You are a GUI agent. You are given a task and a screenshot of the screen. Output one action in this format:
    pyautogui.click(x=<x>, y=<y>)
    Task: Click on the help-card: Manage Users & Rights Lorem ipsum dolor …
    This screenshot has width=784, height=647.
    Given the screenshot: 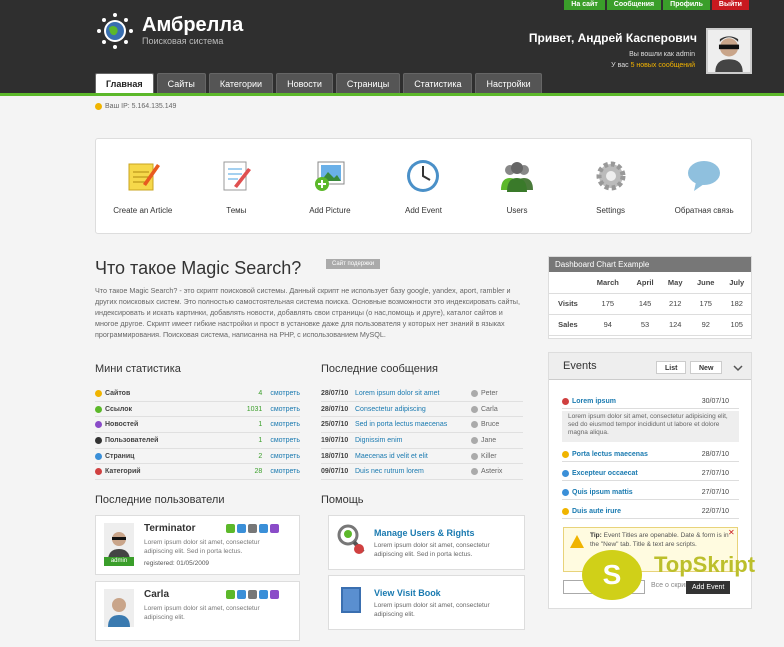 What is the action you would take?
    pyautogui.click(x=426, y=542)
    